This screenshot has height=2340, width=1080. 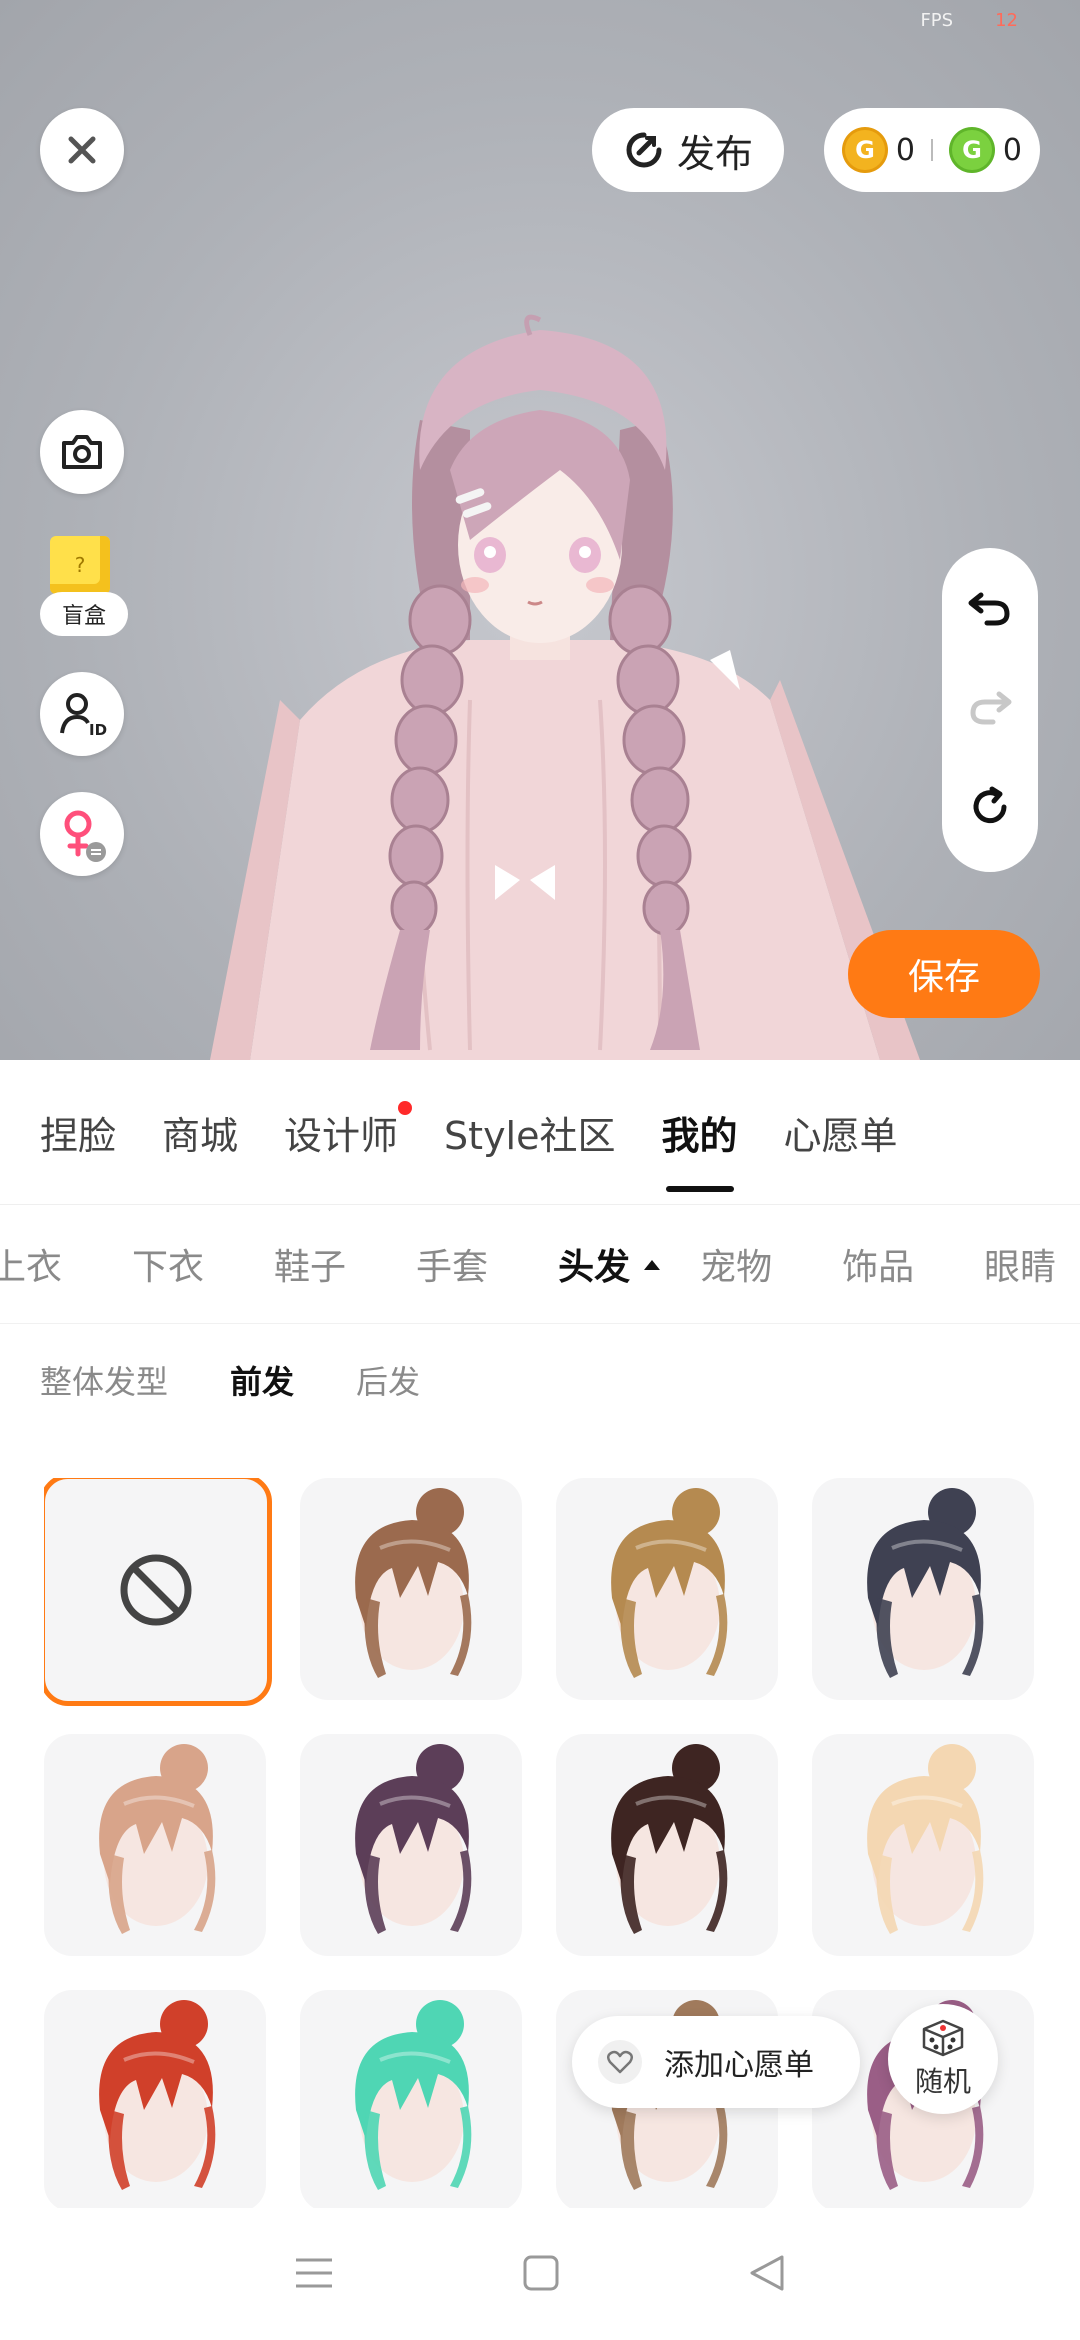 I want to click on divider, so click(x=932, y=150).